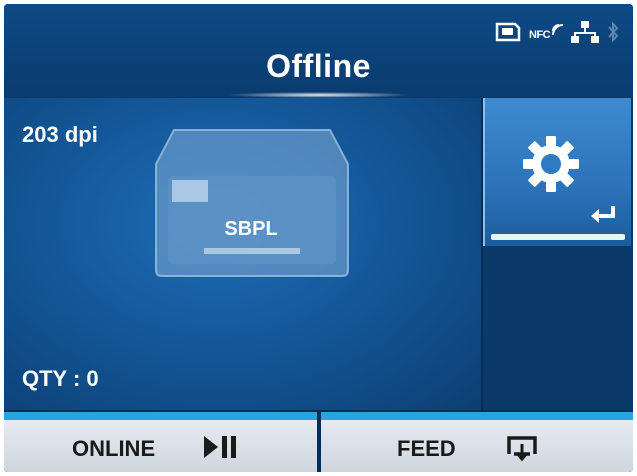 The image size is (637, 476). What do you see at coordinates (426, 448) in the screenshot?
I see `feed-button-label: FEED` at bounding box center [426, 448].